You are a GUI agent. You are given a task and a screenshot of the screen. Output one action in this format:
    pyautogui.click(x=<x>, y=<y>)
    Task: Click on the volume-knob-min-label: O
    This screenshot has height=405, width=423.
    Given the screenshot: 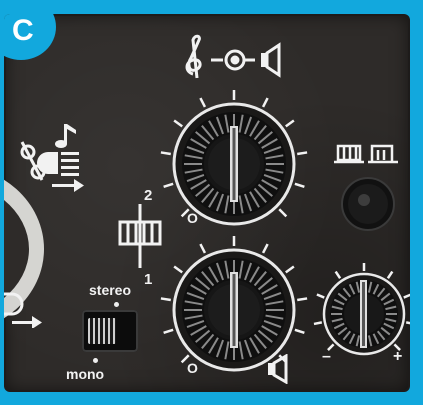 What is the action you would take?
    pyautogui.click(x=192, y=368)
    